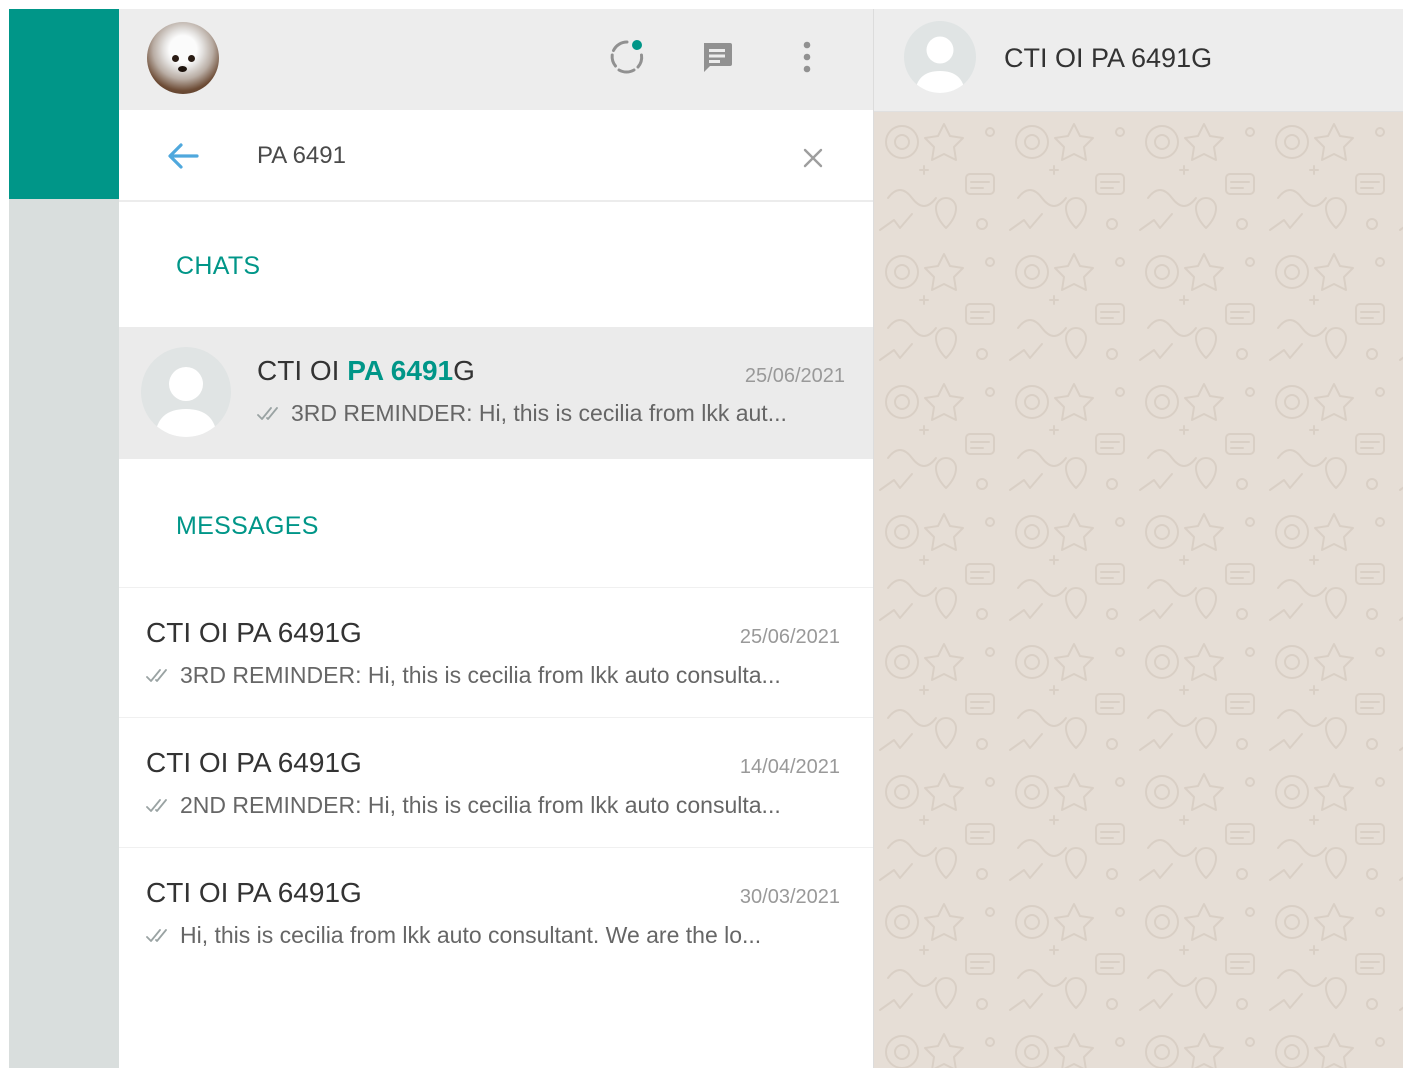 Image resolution: width=1405 pixels, height=1068 pixels. What do you see at coordinates (183, 58) in the screenshot?
I see `profile-avatar` at bounding box center [183, 58].